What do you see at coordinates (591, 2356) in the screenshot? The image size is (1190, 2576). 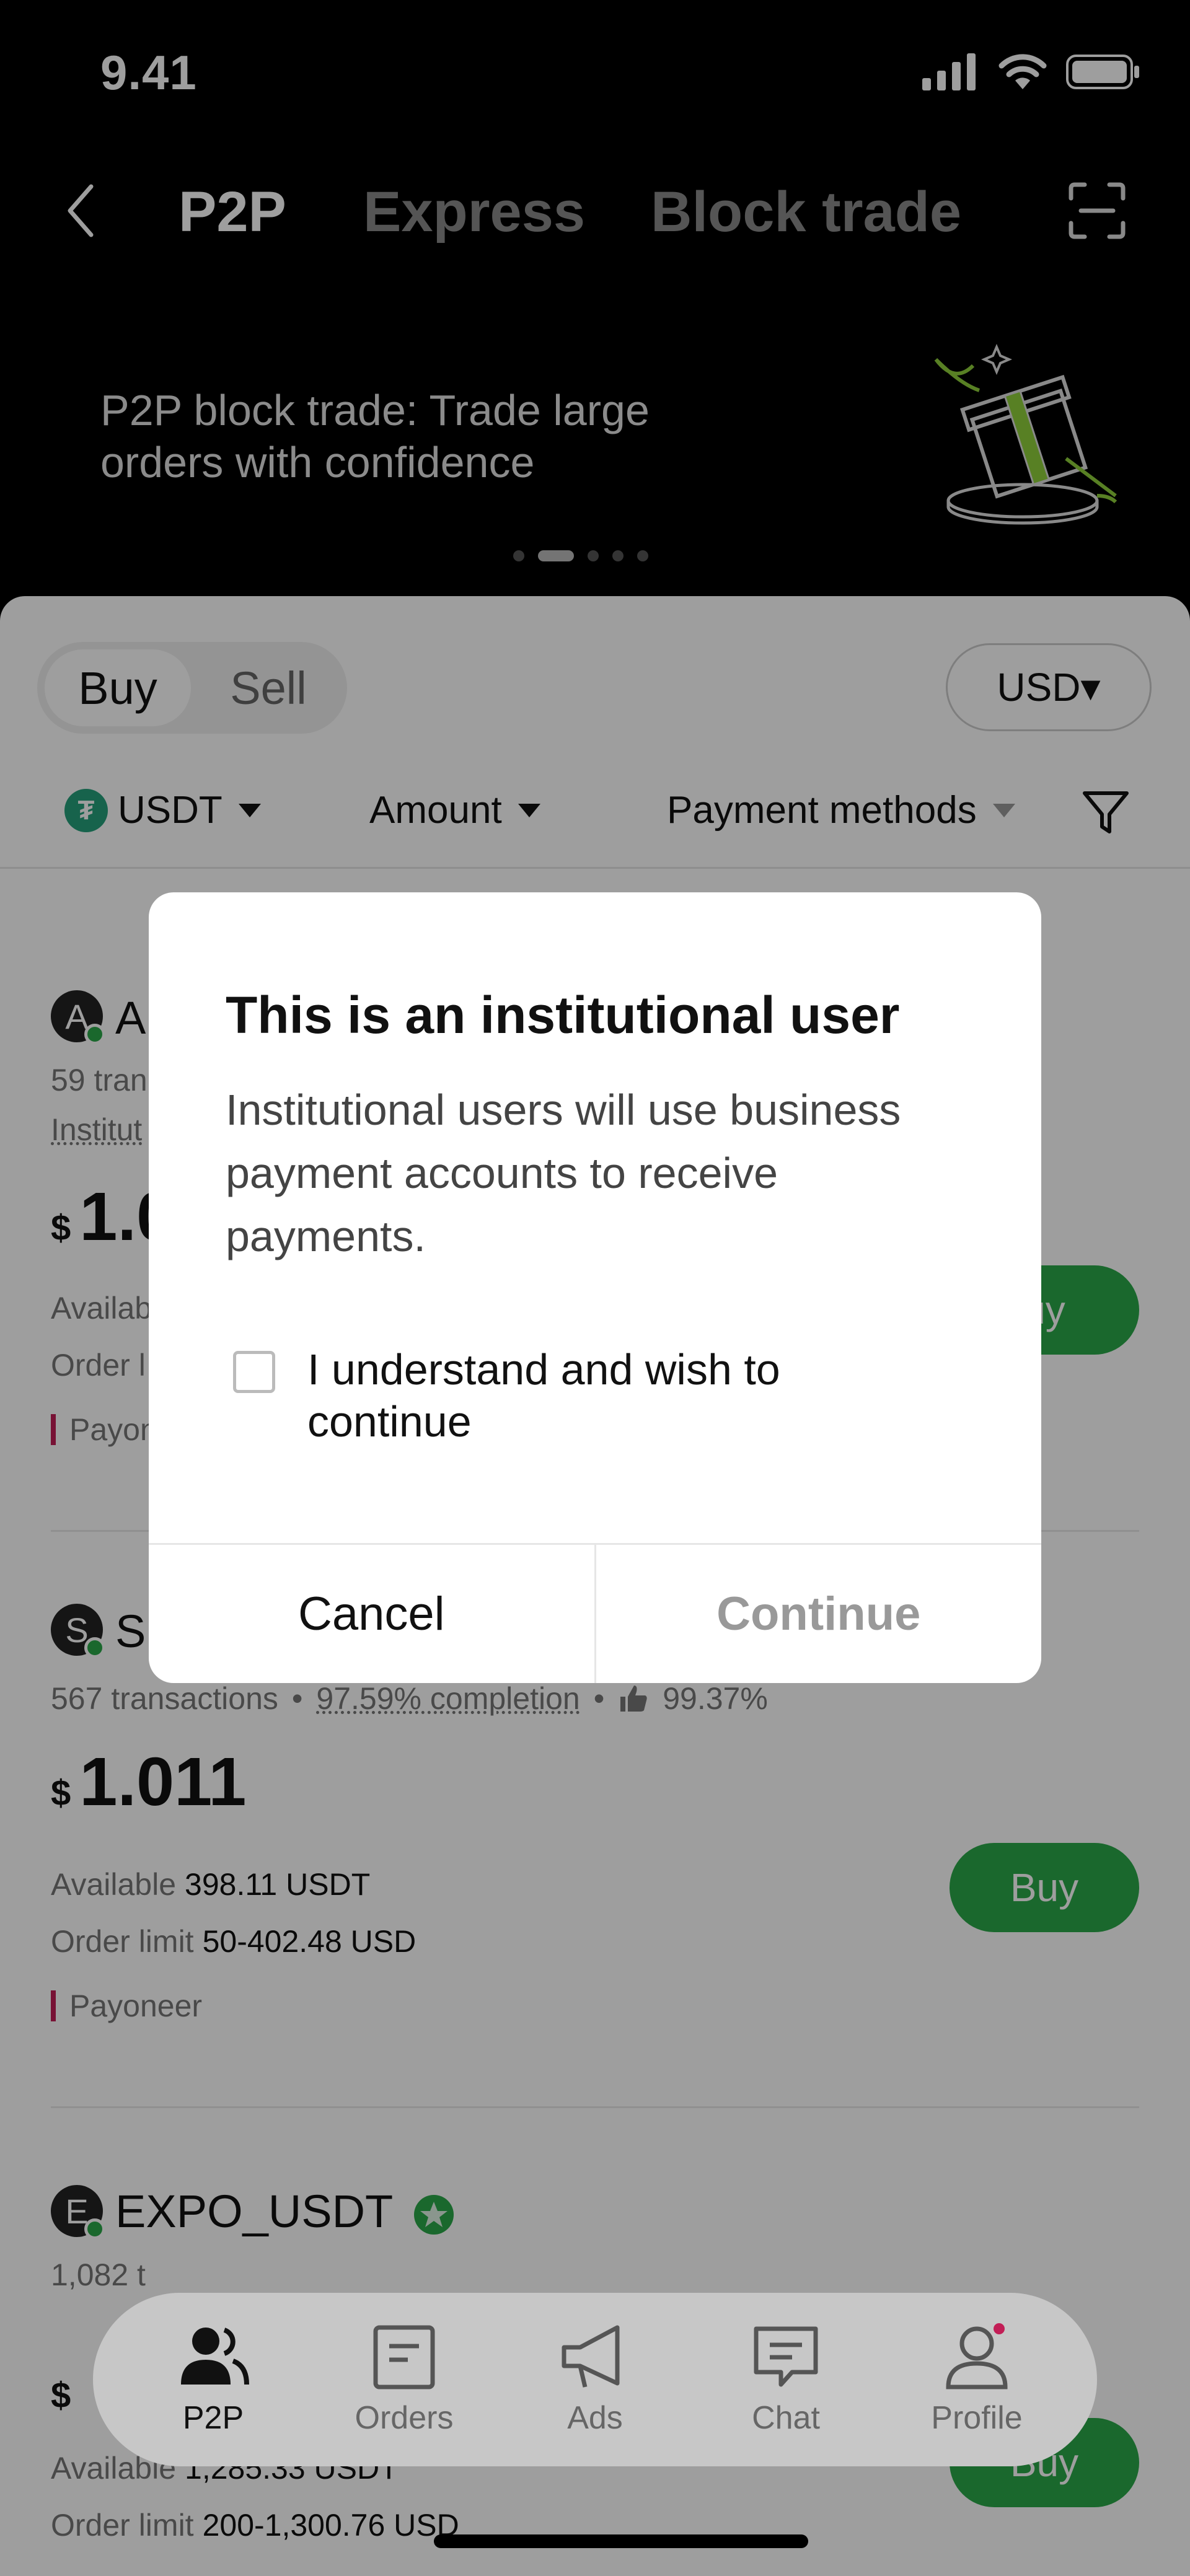 I see `megaphone-icon` at bounding box center [591, 2356].